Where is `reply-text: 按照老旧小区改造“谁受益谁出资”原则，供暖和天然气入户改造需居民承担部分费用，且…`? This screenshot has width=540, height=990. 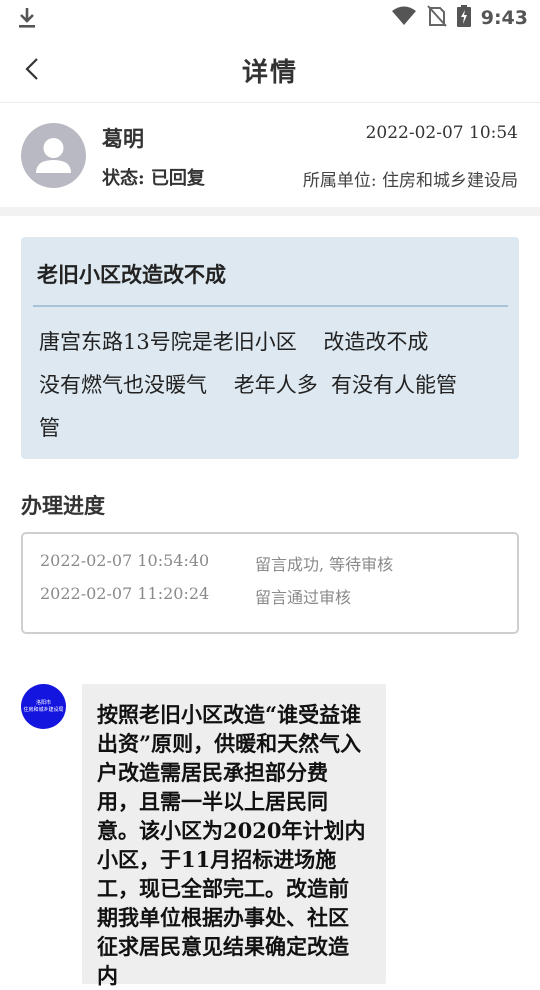 reply-text: 按照老旧小区改造“谁受益谁出资”原则，供暖和天然气入户改造需居民承担部分费用，且… is located at coordinates (231, 845).